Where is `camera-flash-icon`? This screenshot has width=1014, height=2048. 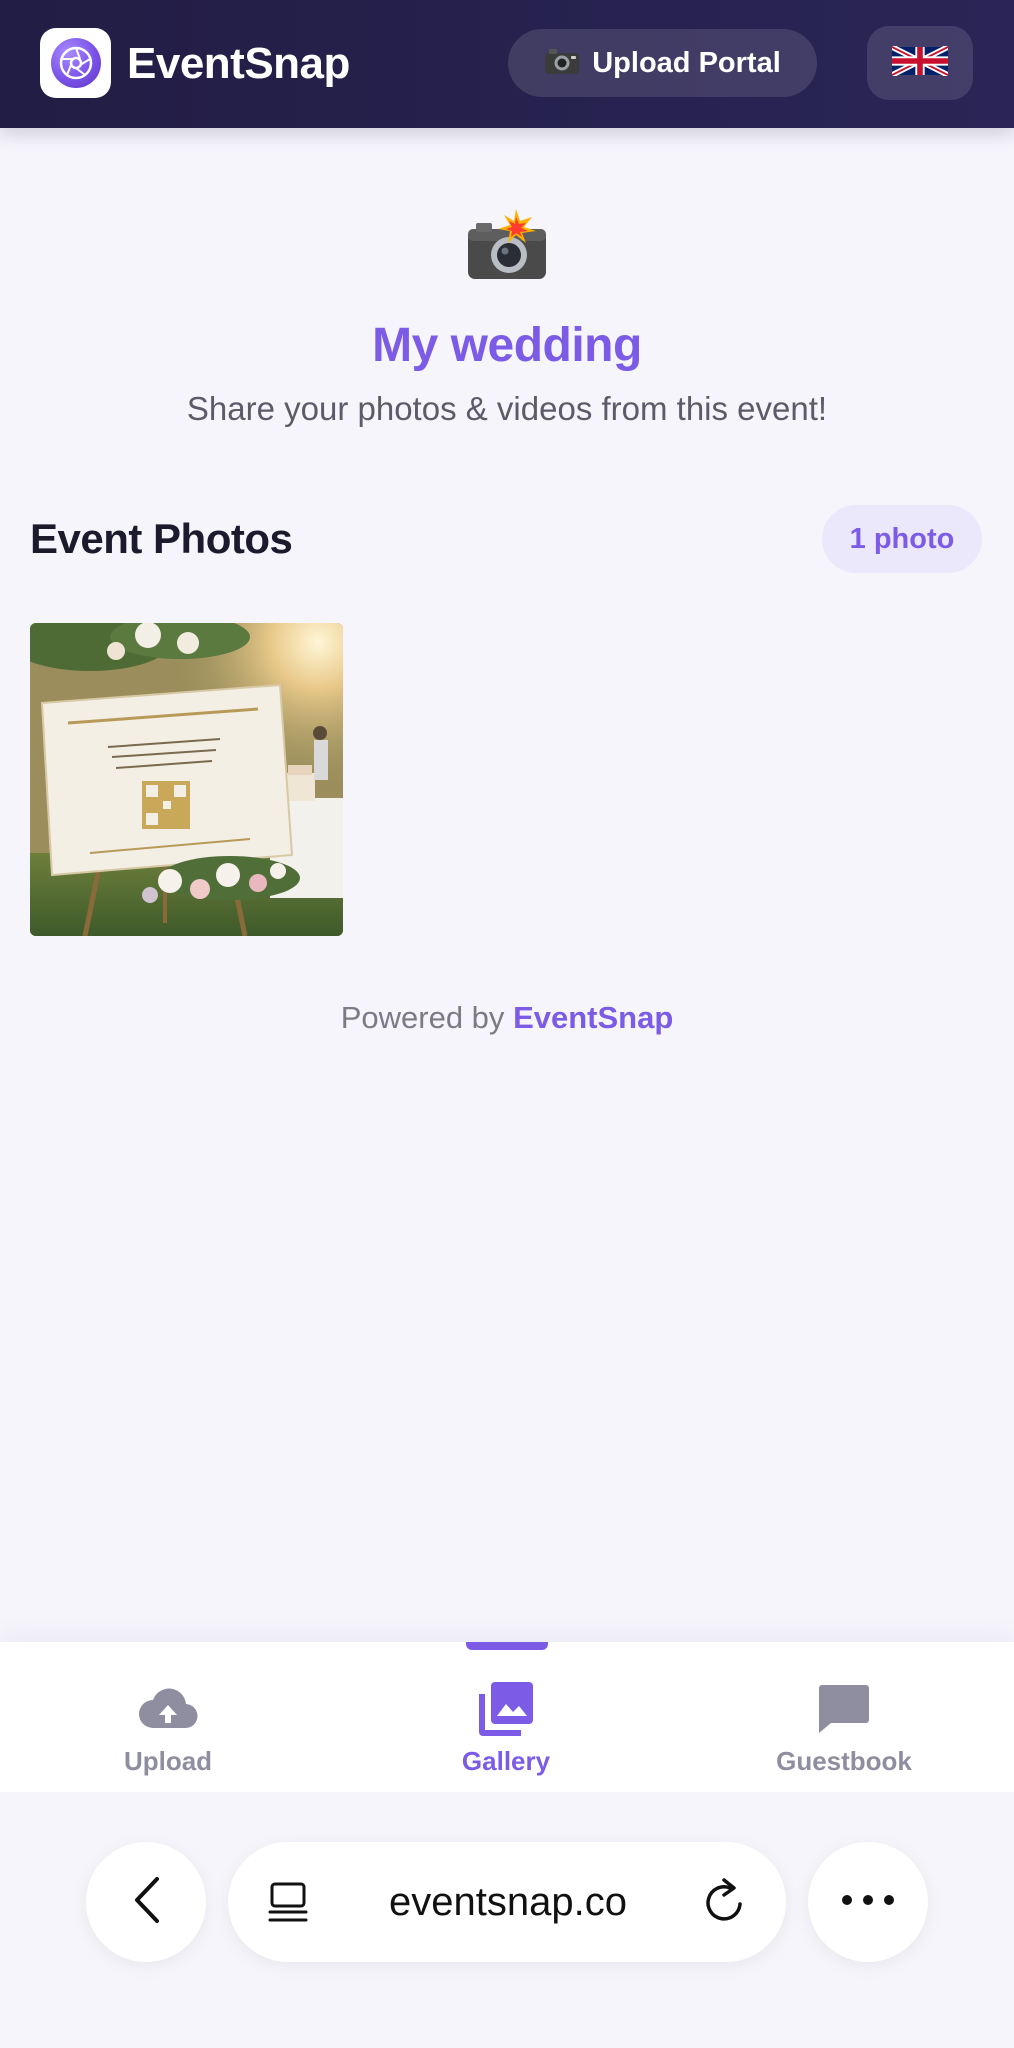 camera-flash-icon is located at coordinates (507, 245).